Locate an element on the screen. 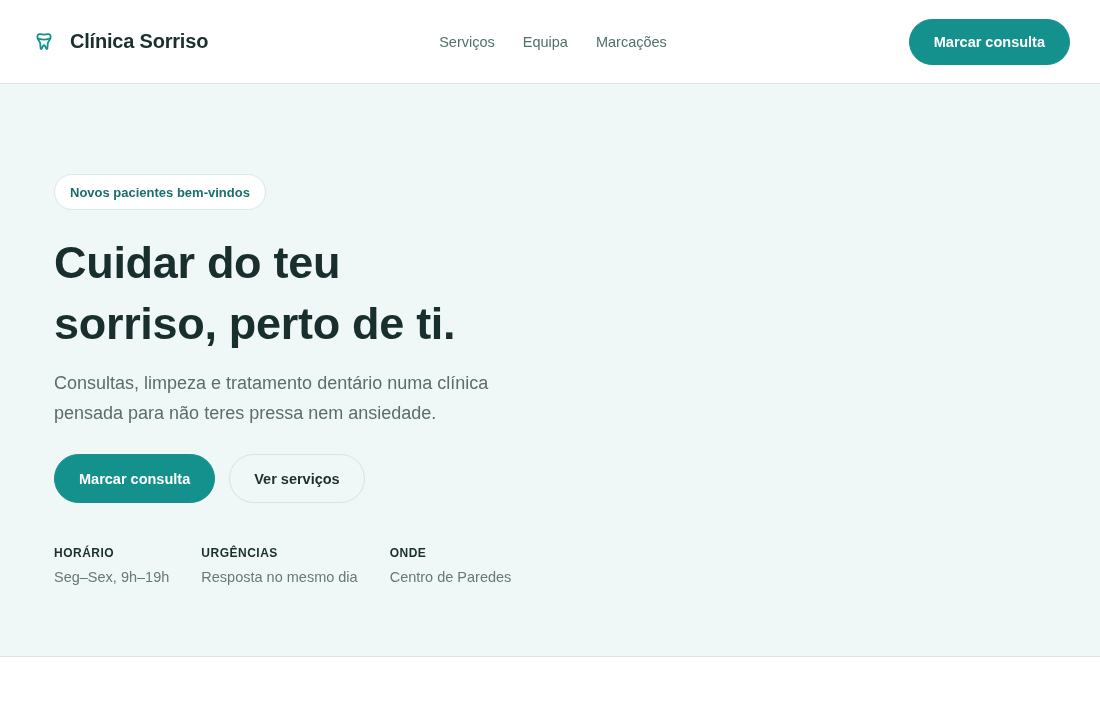 The width and height of the screenshot is (1100, 720). info-value: Resposta no mesmo dia is located at coordinates (279, 577).